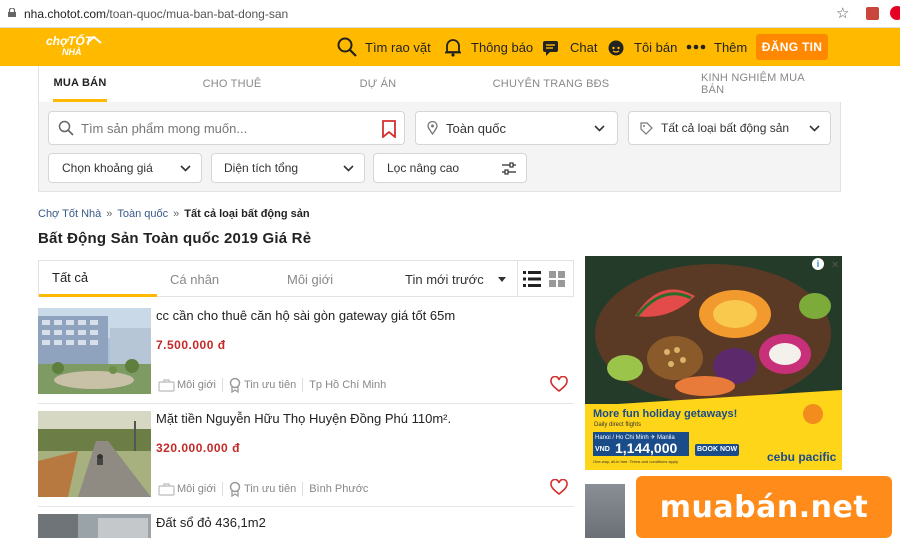 The height and width of the screenshot is (538, 900). Describe the element at coordinates (729, 128) in the screenshot. I see `property-type-select: Tất cả loại bất động sản` at that location.